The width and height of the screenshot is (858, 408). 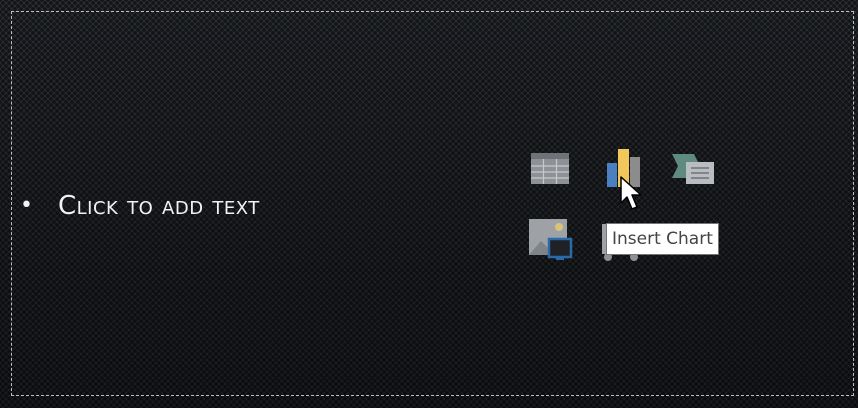 I want to click on insert-smartart-button, so click(x=693, y=168).